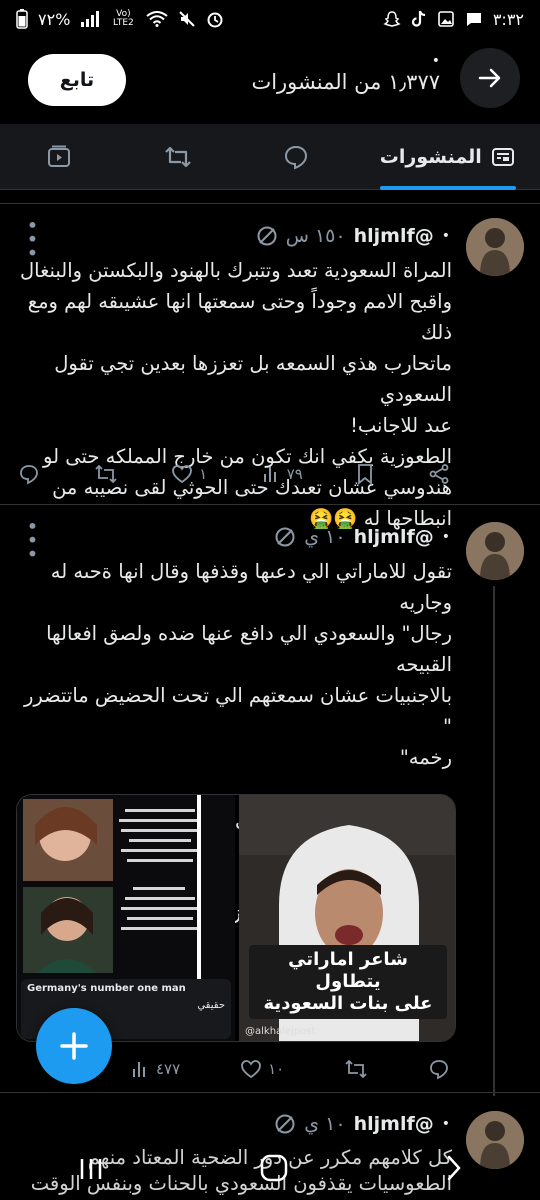 This screenshot has width=540, height=1200. What do you see at coordinates (91, 1168) in the screenshot?
I see `recent-apps-icon` at bounding box center [91, 1168].